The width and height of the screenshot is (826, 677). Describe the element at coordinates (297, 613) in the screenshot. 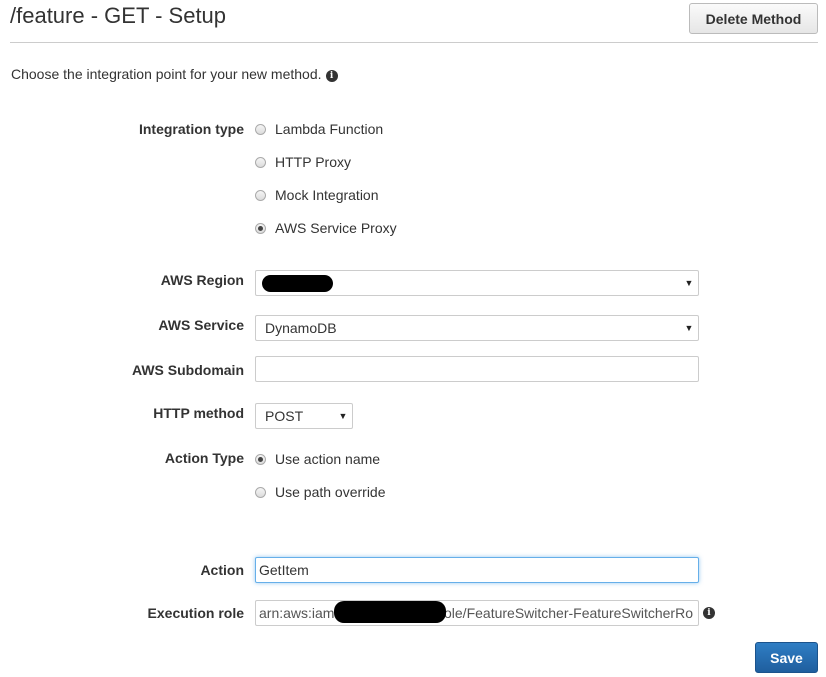

I see `execution-role-prefix: arn:aws:iam` at that location.